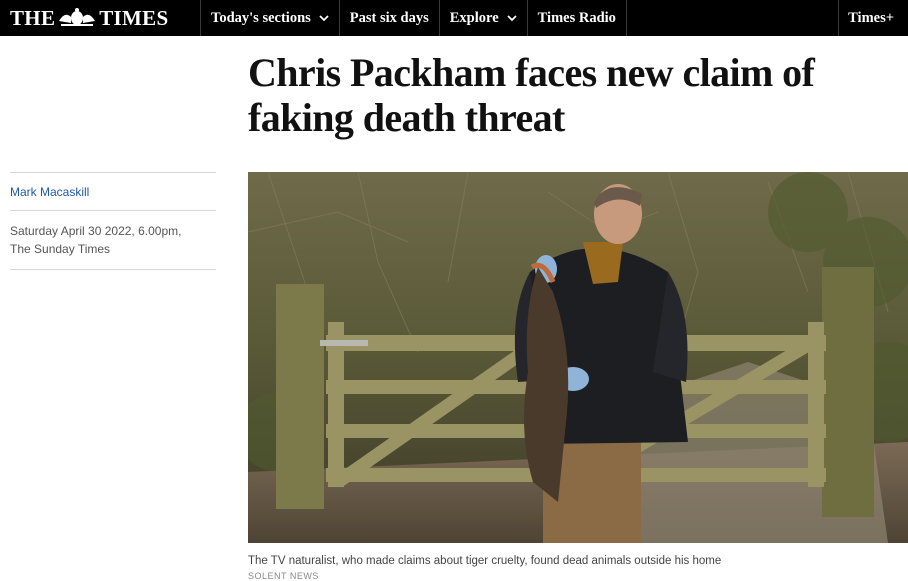  Describe the element at coordinates (474, 17) in the screenshot. I see `nav-item-label: Explore` at that location.